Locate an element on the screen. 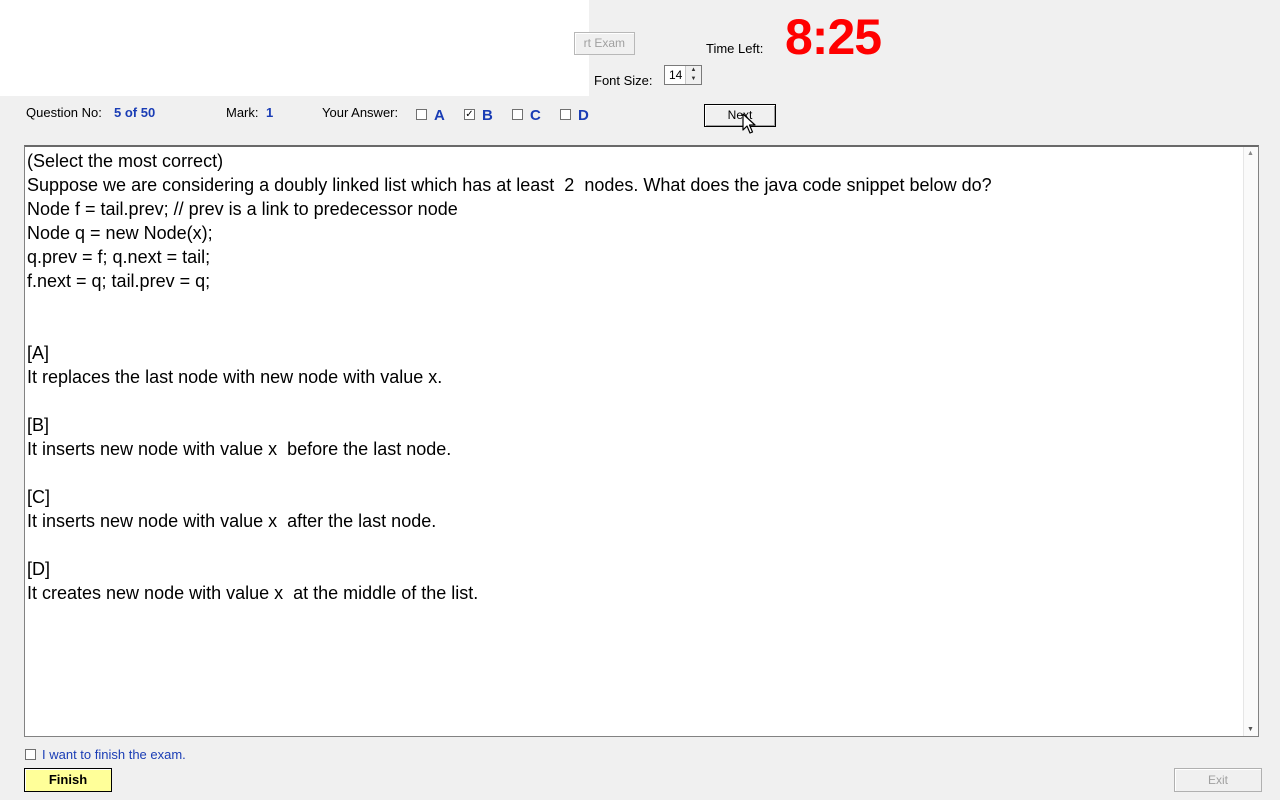  answer-c-label: C is located at coordinates (535, 115).